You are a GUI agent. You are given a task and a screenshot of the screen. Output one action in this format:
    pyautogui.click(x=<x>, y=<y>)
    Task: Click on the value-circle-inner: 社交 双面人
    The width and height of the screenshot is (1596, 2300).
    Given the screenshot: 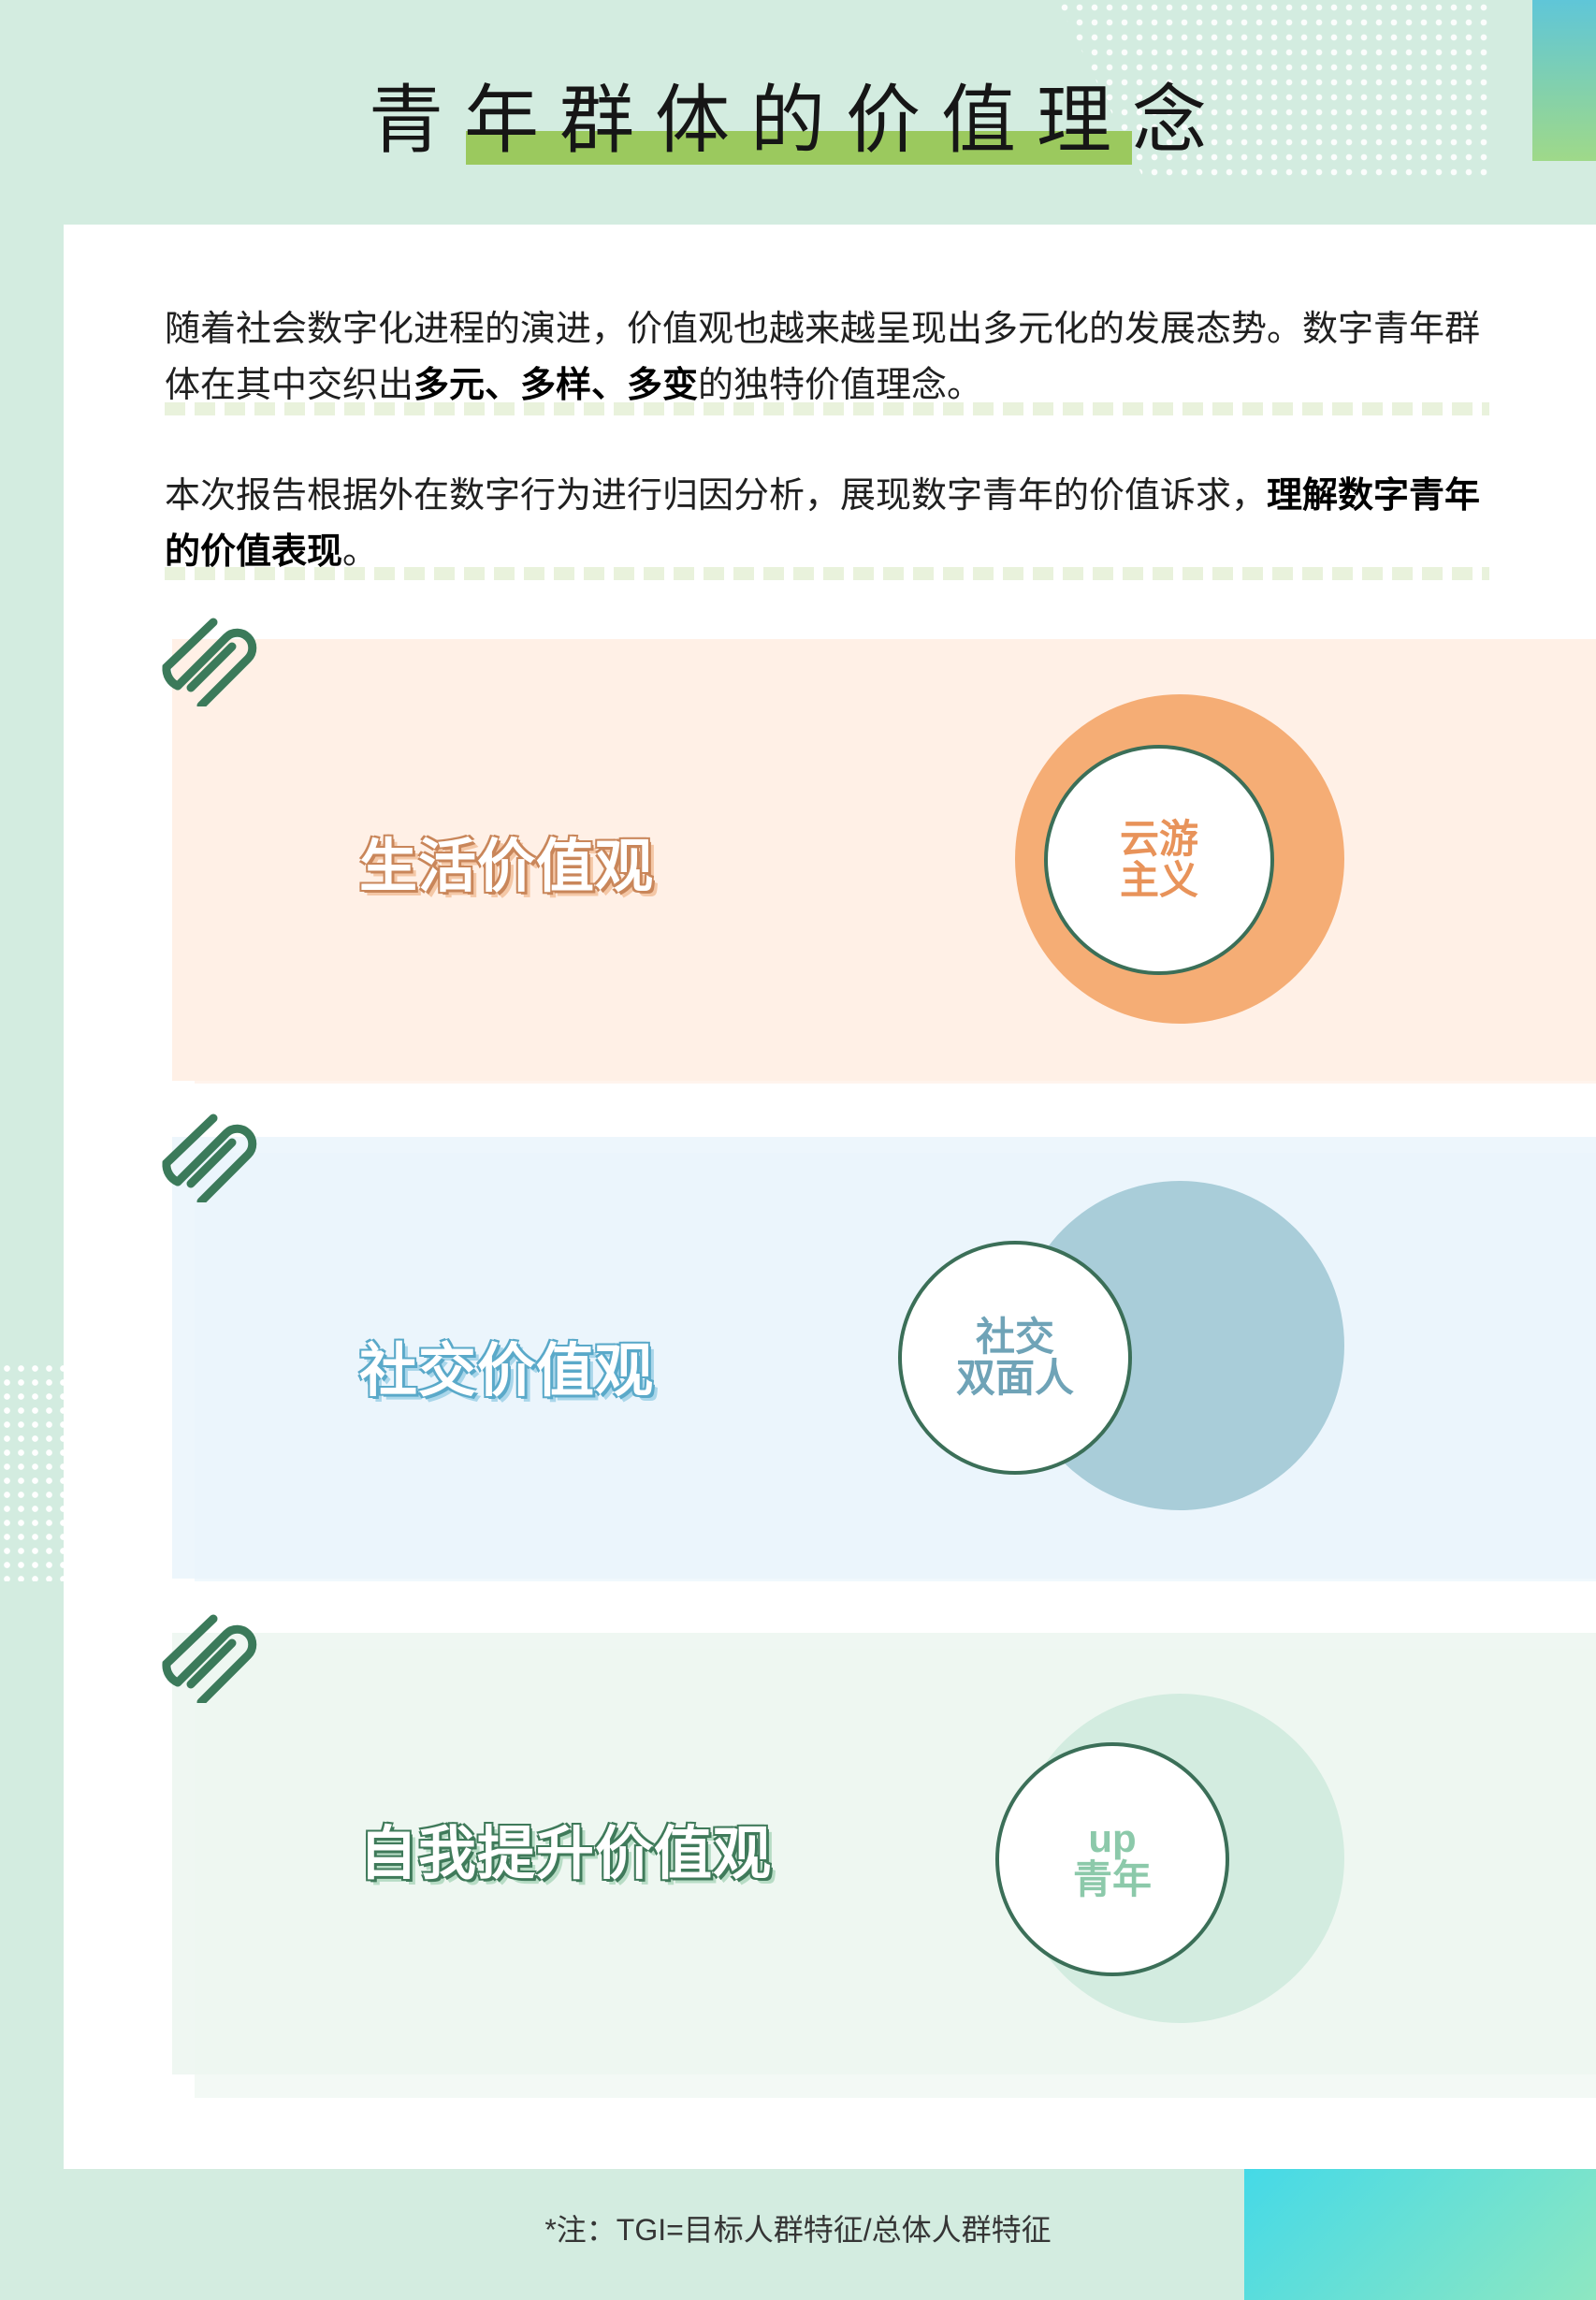 What is the action you would take?
    pyautogui.click(x=1015, y=1358)
    